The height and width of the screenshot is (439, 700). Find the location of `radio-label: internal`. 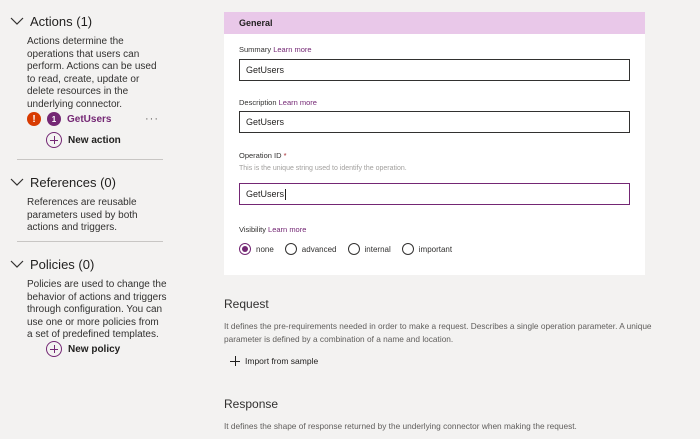

radio-label: internal is located at coordinates (377, 249).